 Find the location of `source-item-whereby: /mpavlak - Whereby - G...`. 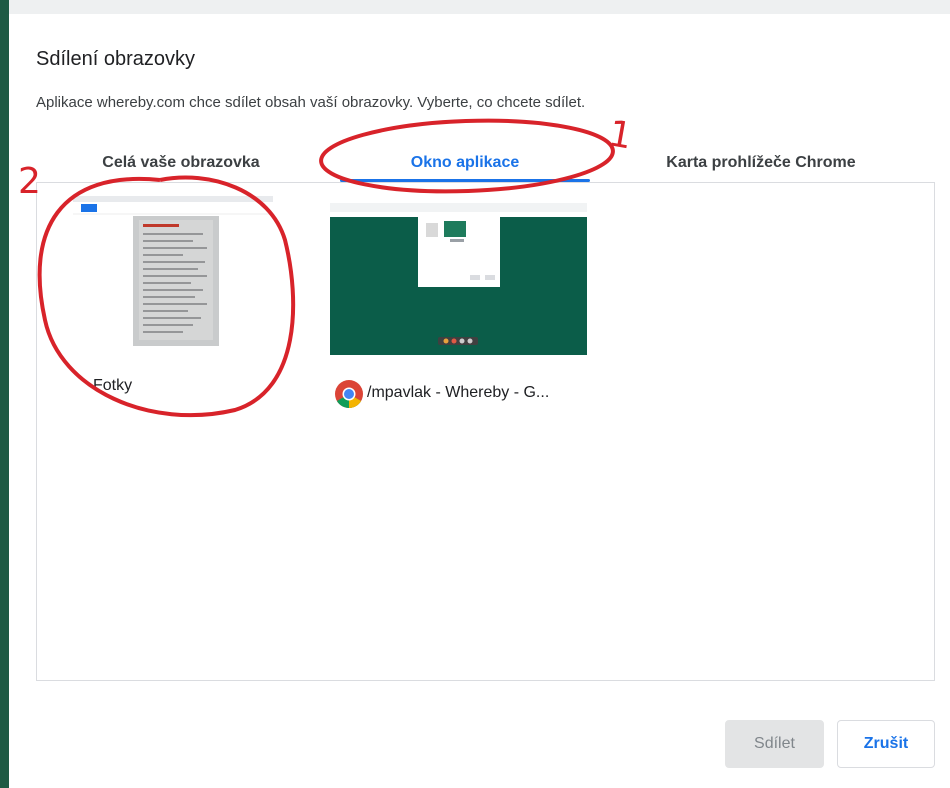

source-item-whereby: /mpavlak - Whereby - G... is located at coordinates (462, 299).